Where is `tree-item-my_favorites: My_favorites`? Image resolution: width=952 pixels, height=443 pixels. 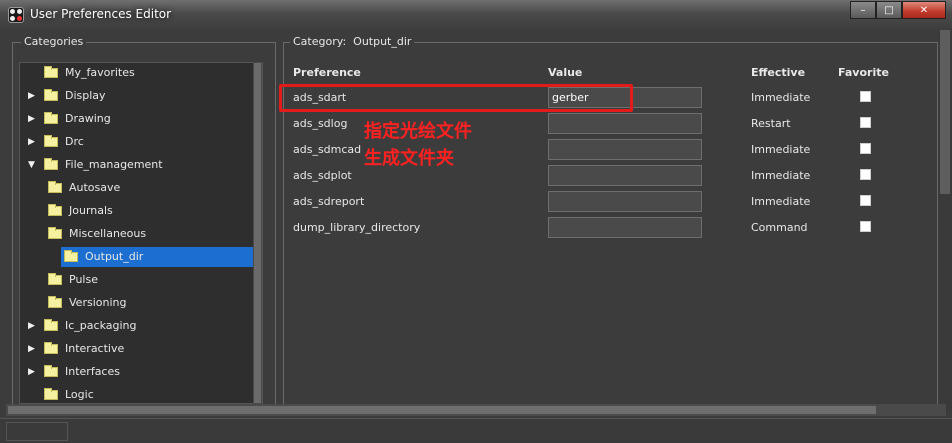 tree-item-my_favorites: My_favorites is located at coordinates (81, 73).